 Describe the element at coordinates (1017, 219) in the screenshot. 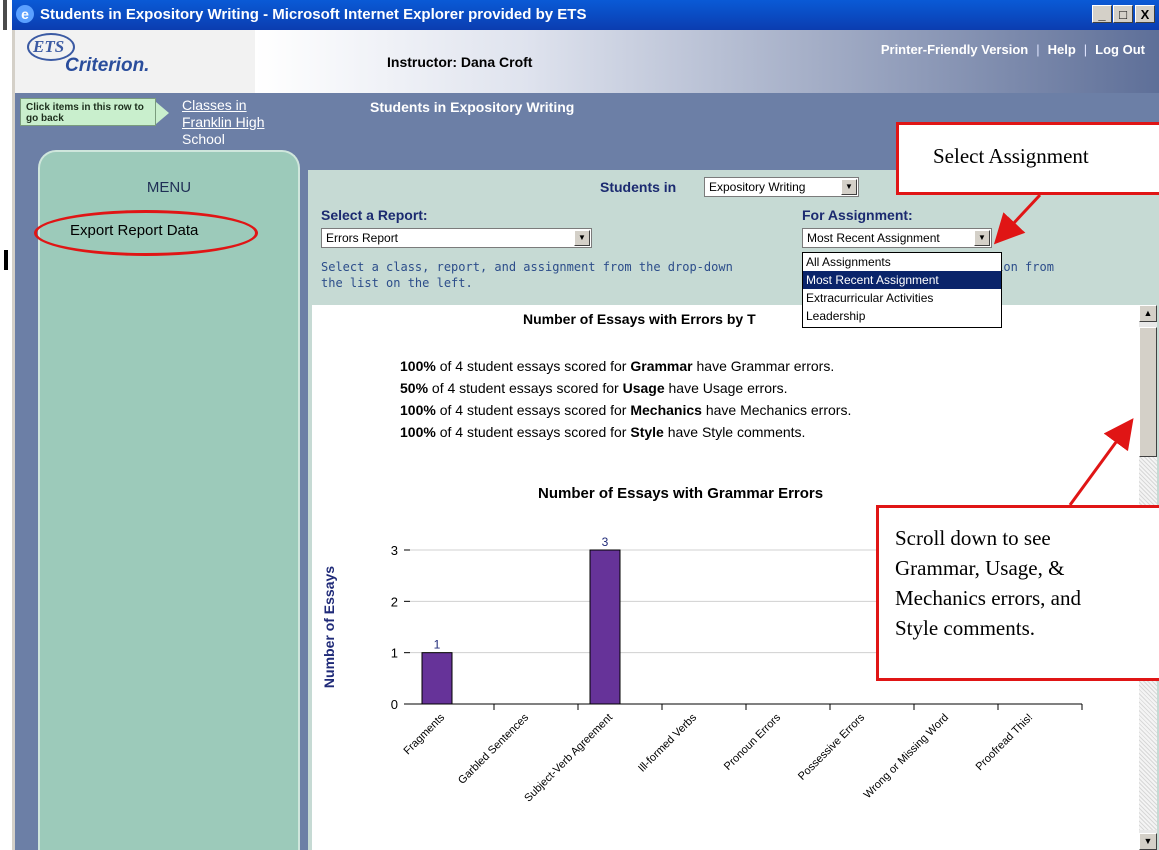

I see `arrow-to-assignment-select` at that location.